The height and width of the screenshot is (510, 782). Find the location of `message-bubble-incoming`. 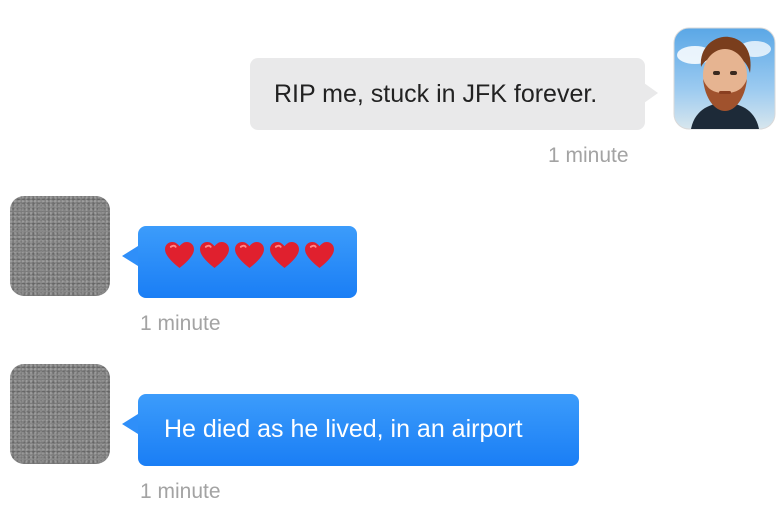

message-bubble-incoming is located at coordinates (247, 262).